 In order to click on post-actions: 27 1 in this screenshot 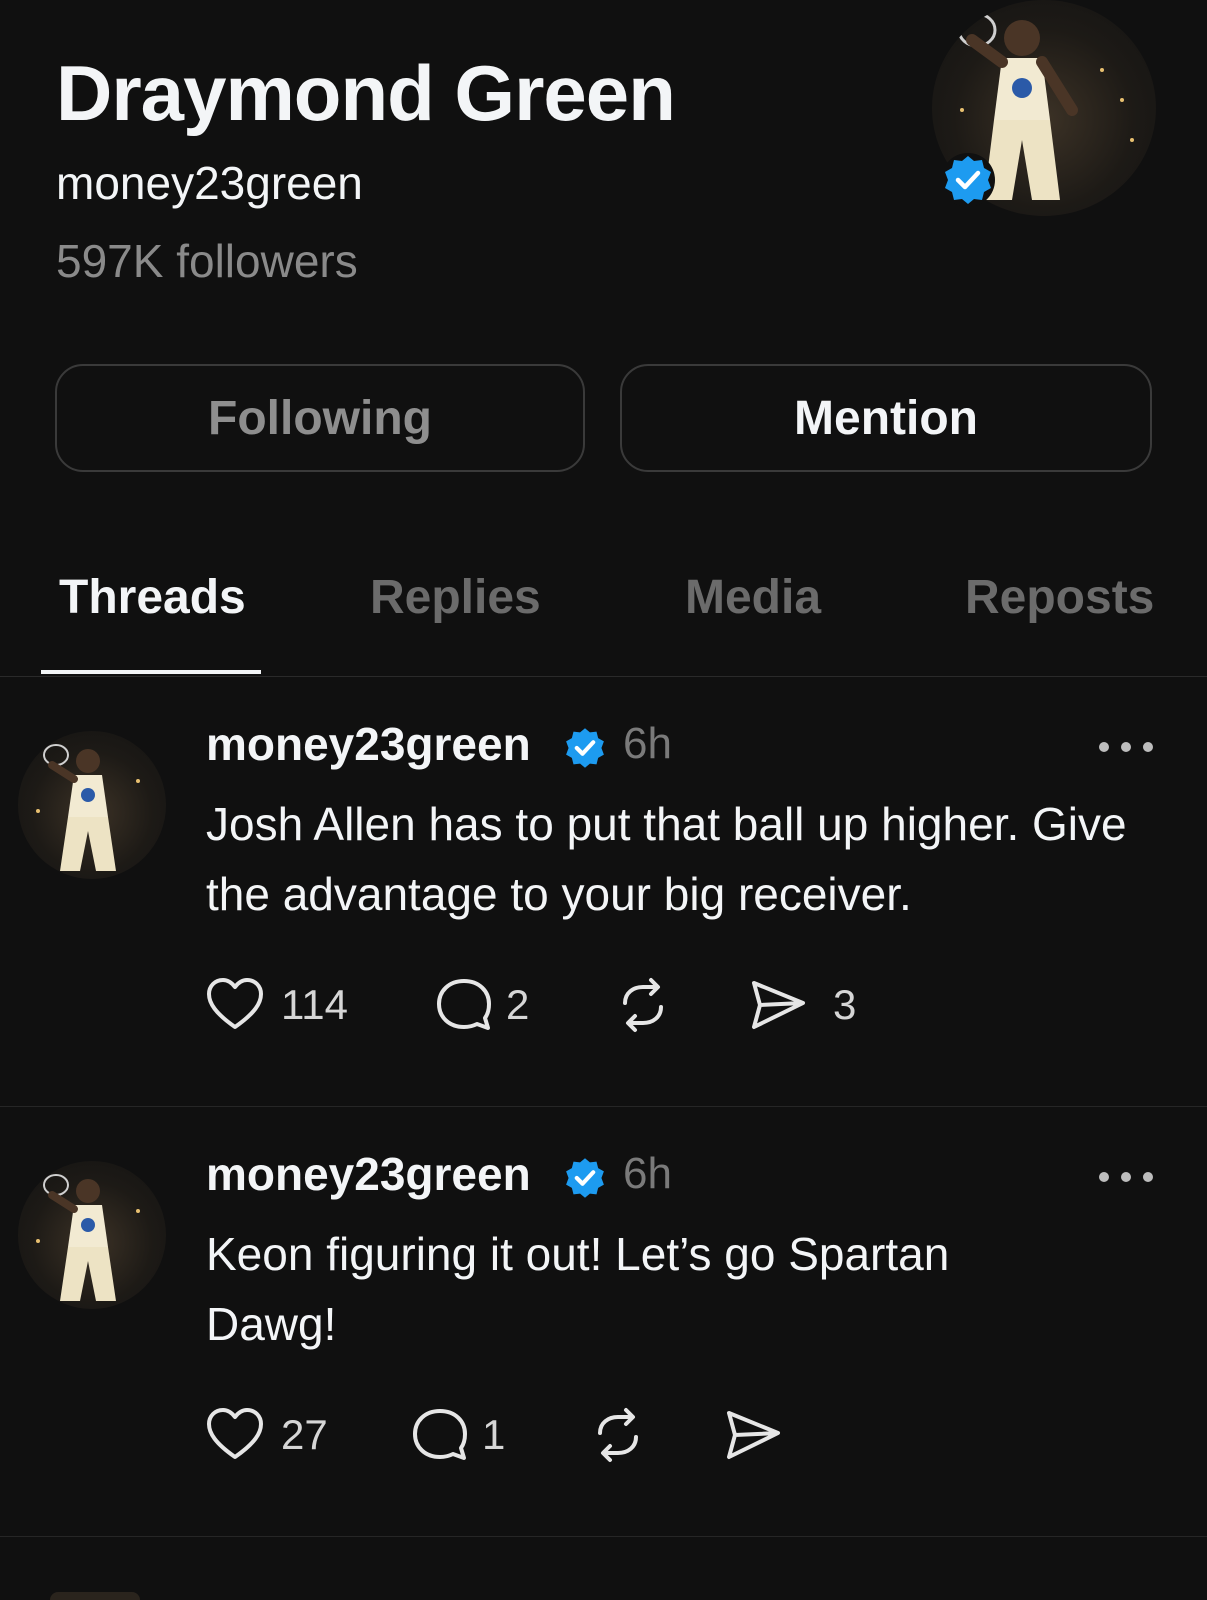, I will do `click(655, 1435)`.